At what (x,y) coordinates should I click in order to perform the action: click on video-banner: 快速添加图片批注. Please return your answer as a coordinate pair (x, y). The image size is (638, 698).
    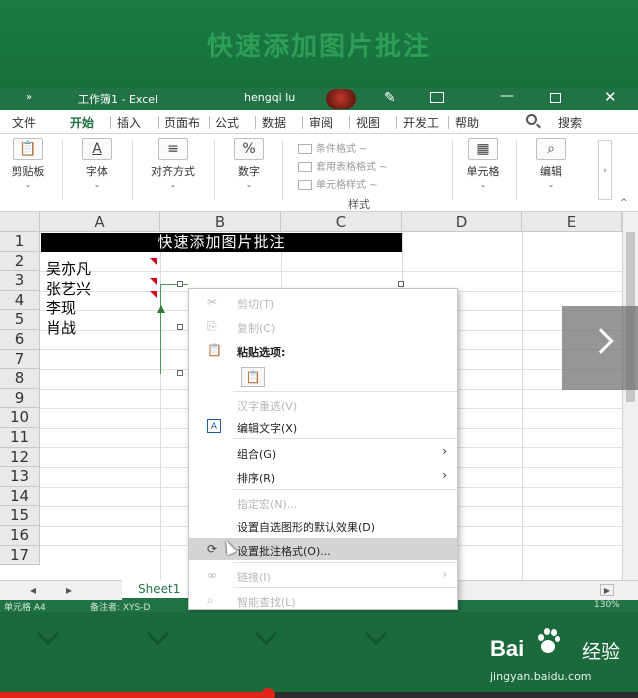
    Looking at the image, I should click on (319, 44).